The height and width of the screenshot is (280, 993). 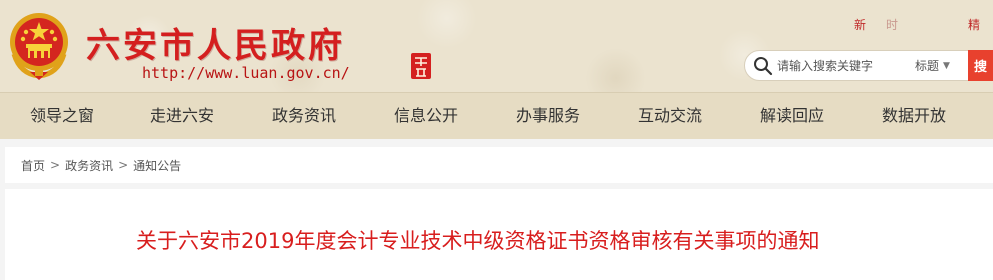 I want to click on breadcrumb-news: 政务资讯, so click(x=89, y=165).